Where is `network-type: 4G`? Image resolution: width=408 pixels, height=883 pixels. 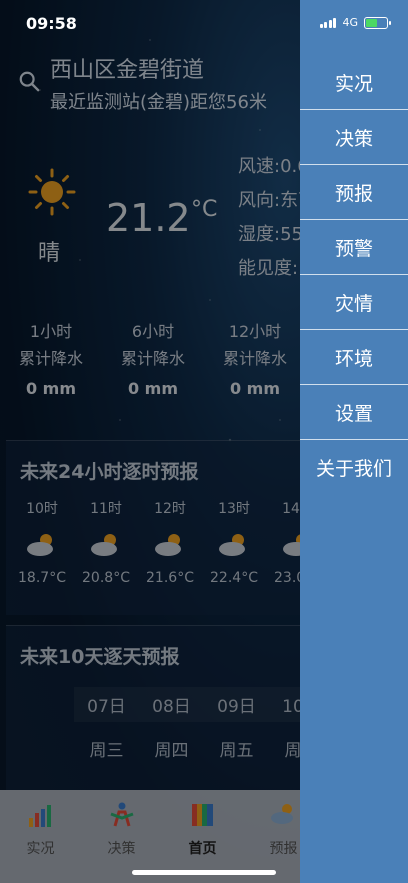 network-type: 4G is located at coordinates (350, 22).